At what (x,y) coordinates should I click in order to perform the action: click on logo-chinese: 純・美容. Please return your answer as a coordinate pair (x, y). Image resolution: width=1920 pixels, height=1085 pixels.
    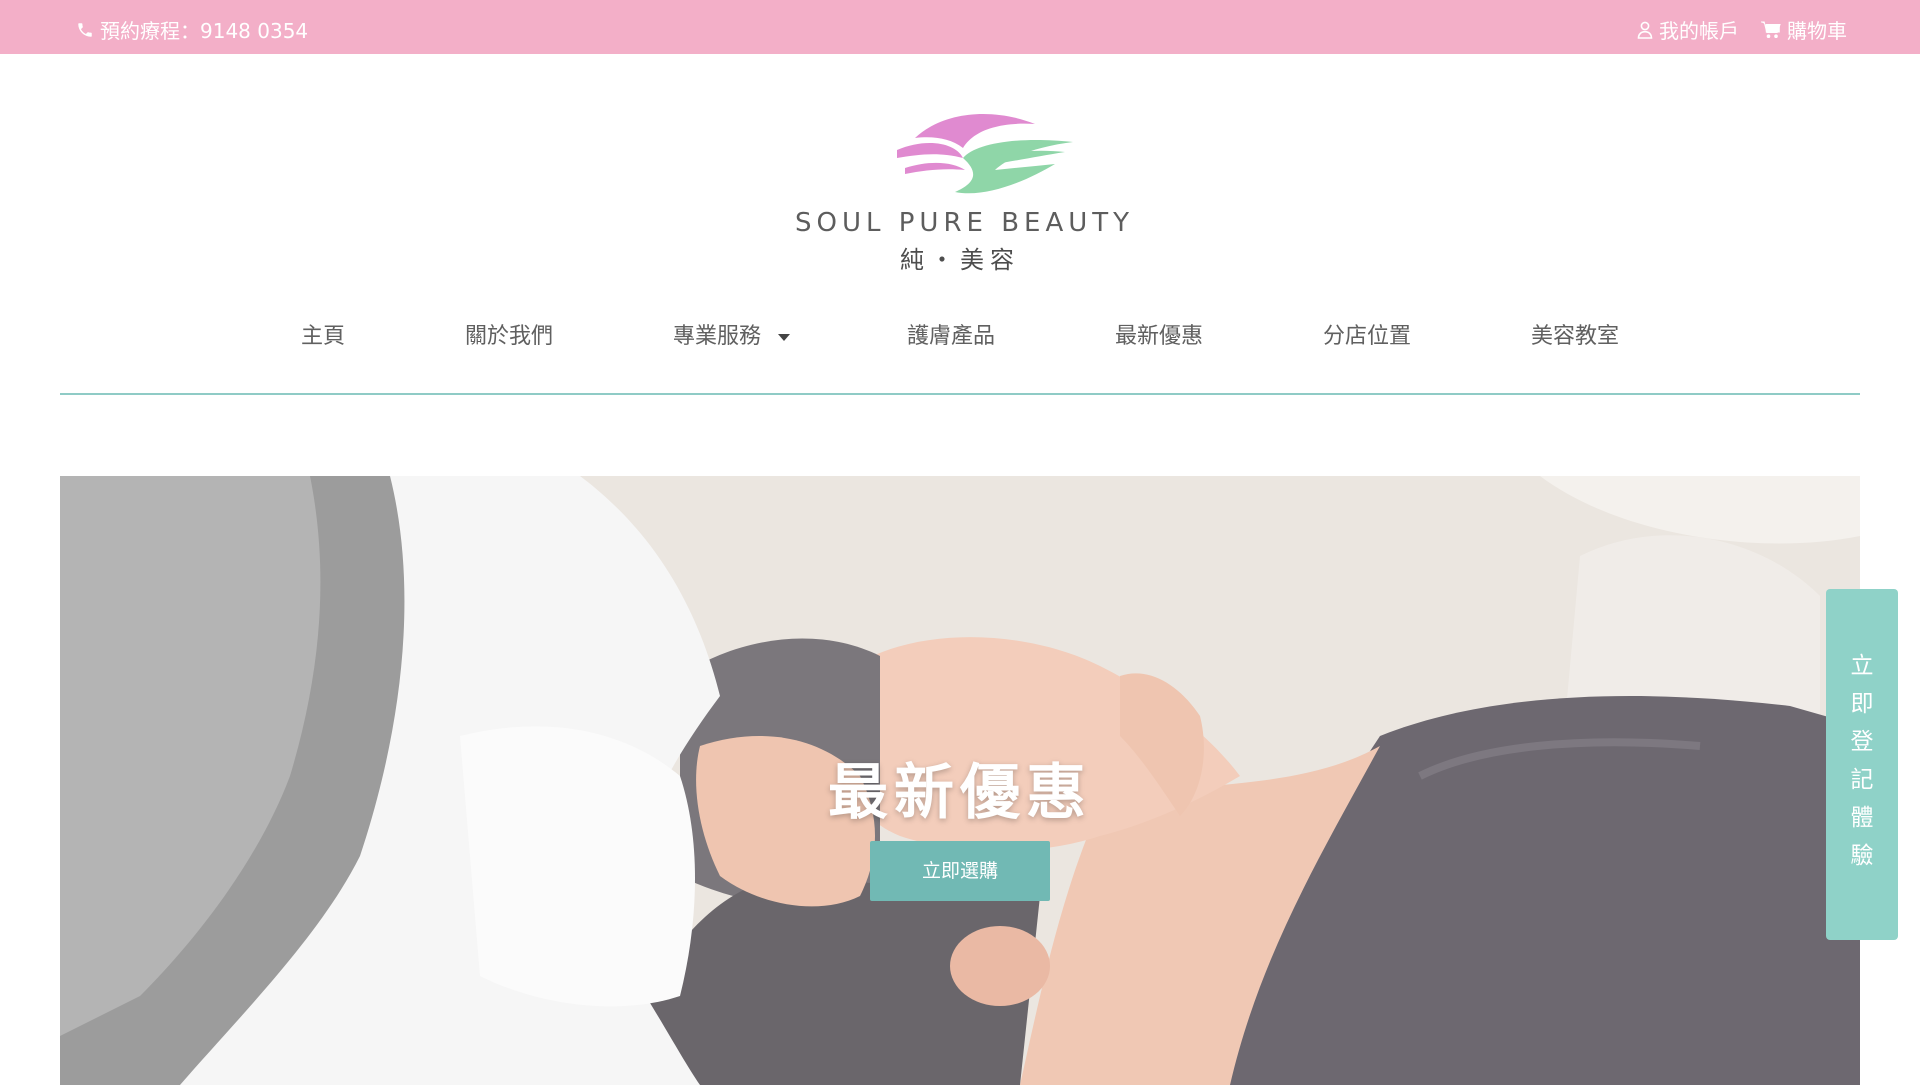
    Looking at the image, I should click on (960, 260).